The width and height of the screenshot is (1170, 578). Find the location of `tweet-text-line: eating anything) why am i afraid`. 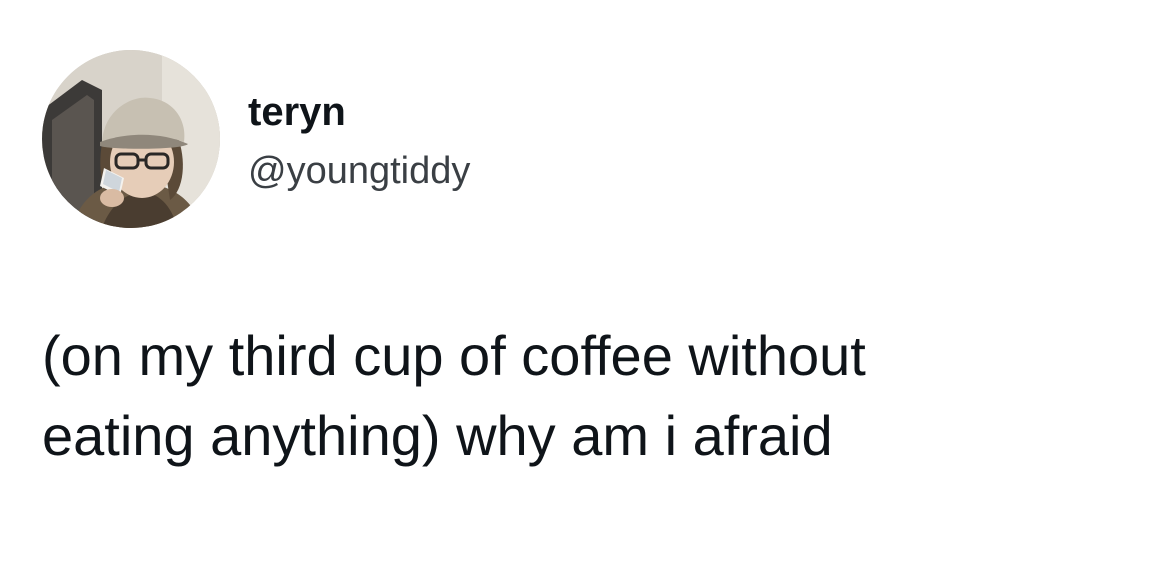

tweet-text-line: eating anything) why am i afraid is located at coordinates (437, 435).